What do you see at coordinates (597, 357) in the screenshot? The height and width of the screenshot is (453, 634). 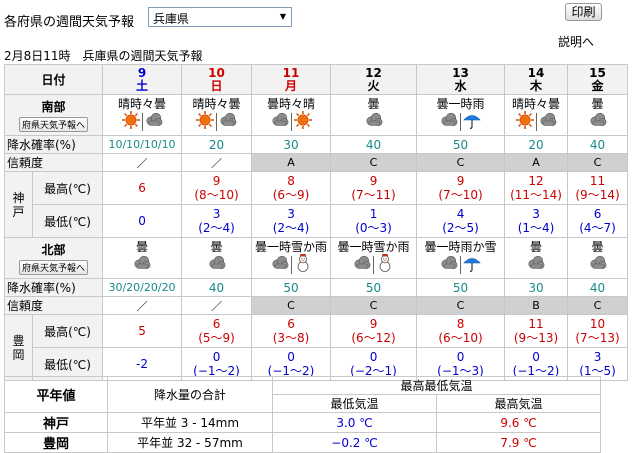 I see `min-temp-value: 3` at bounding box center [597, 357].